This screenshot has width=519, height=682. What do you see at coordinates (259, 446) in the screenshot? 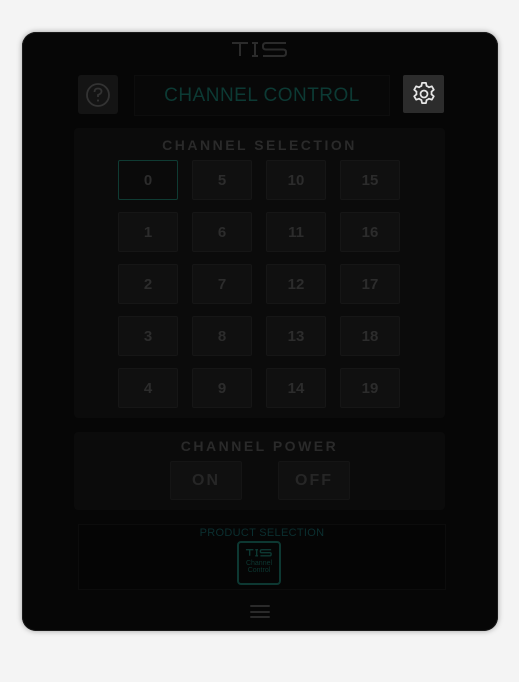
I see `channel-power-label: CHANNEL POWER` at bounding box center [259, 446].